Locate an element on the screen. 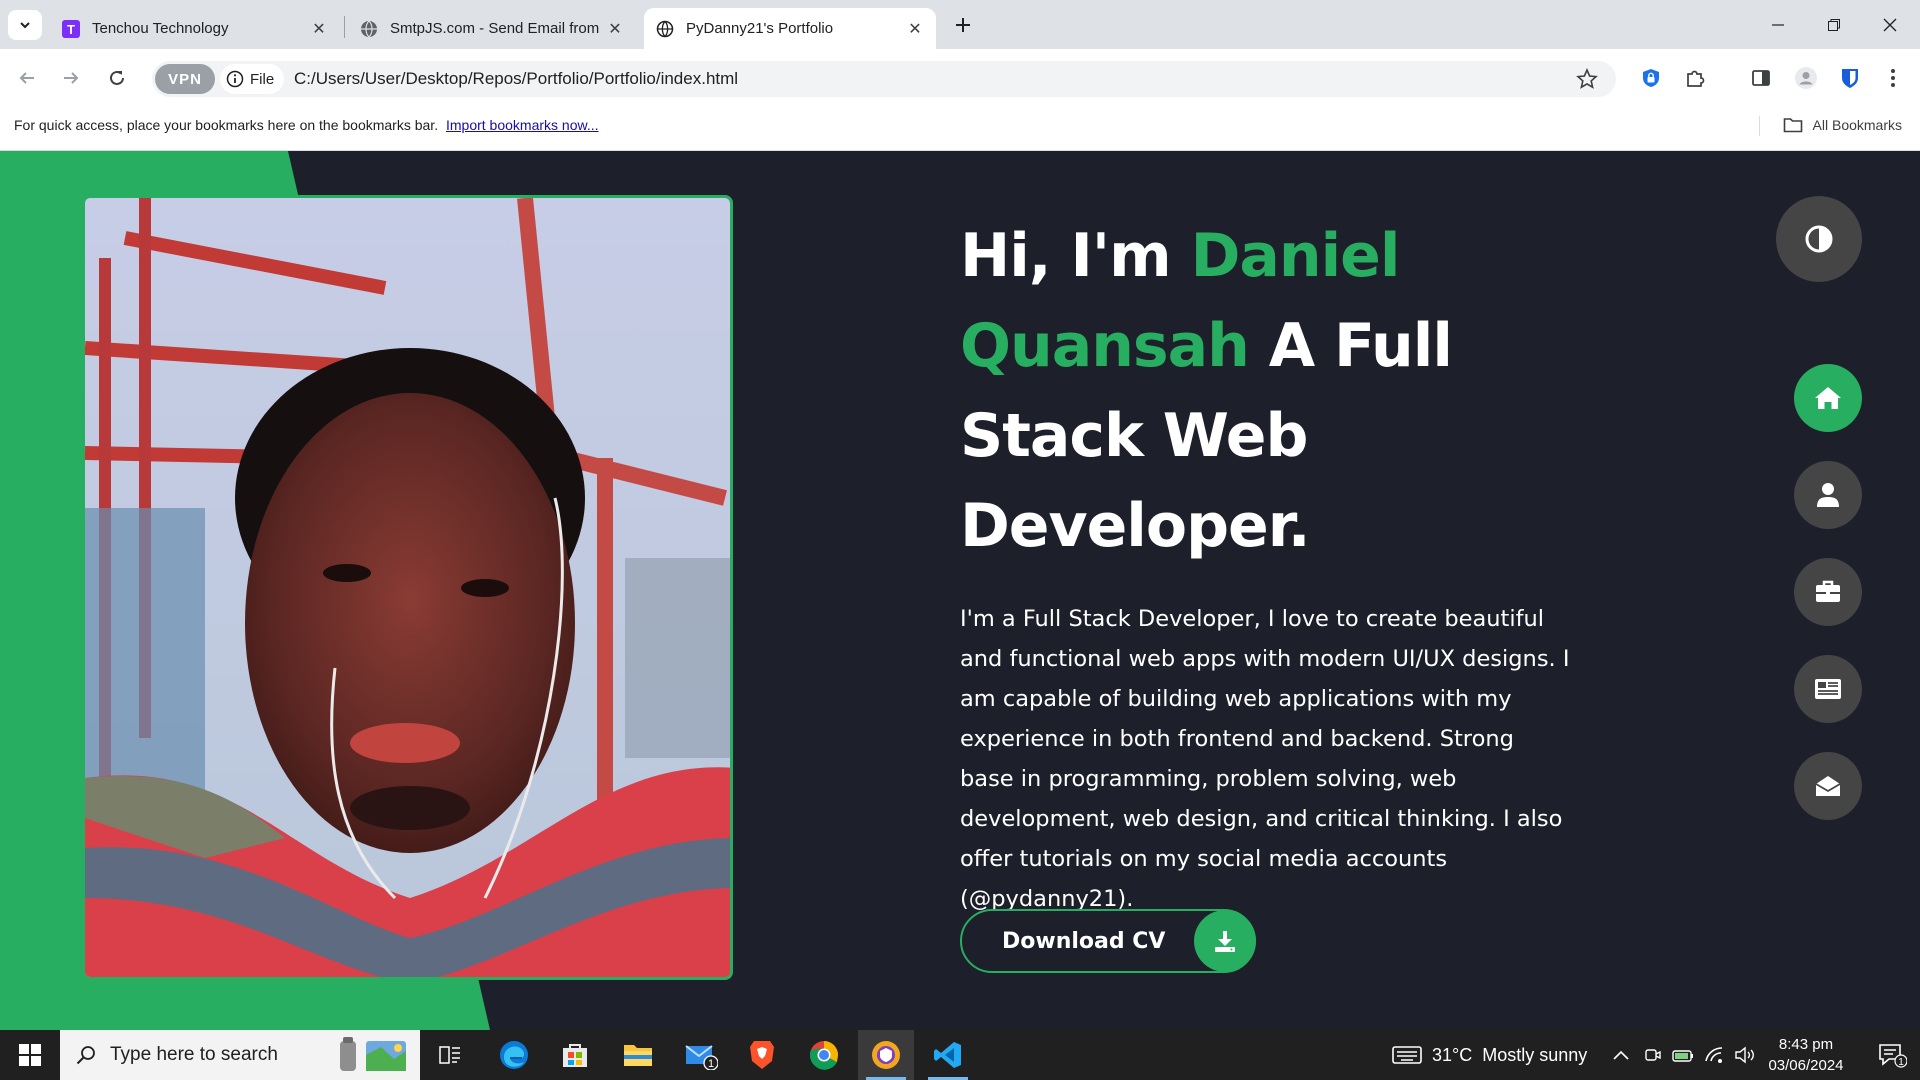 The width and height of the screenshot is (1920, 1080). plus-icon is located at coordinates (963, 25).